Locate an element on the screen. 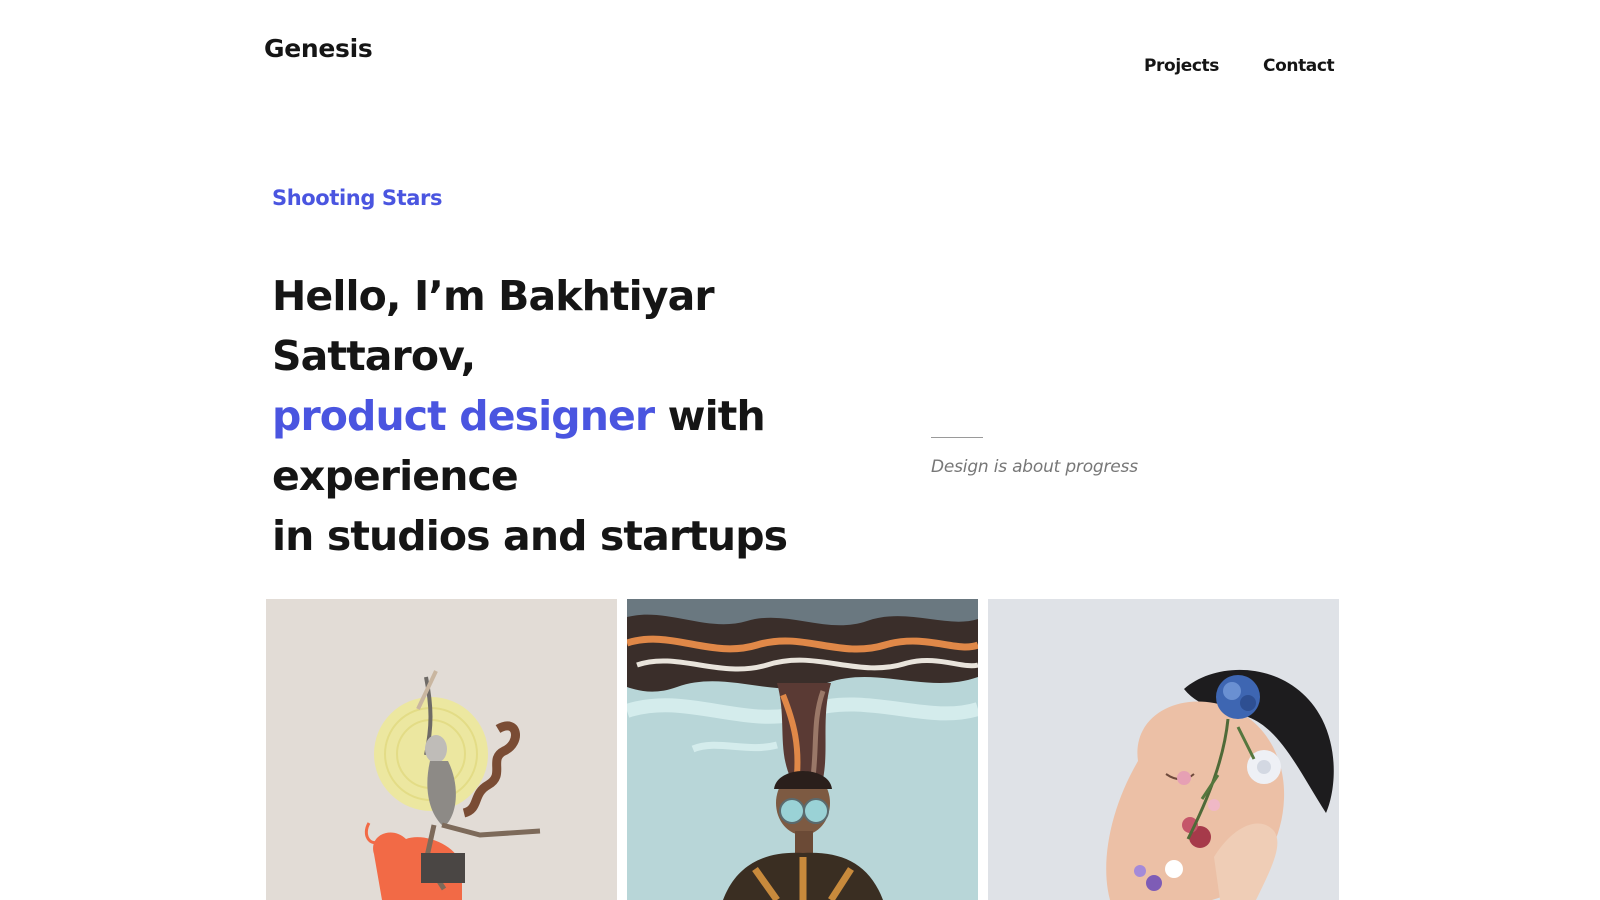 The width and height of the screenshot is (1600, 900). dancer-collage-image is located at coordinates (441, 749).